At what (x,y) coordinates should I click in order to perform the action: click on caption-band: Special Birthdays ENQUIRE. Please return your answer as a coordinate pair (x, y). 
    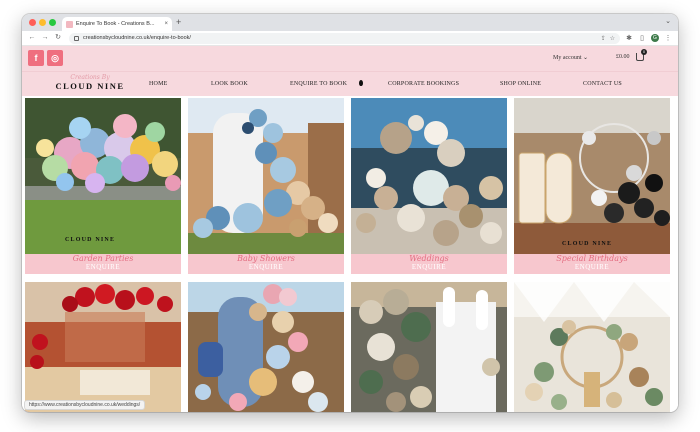
    Looking at the image, I should click on (592, 264).